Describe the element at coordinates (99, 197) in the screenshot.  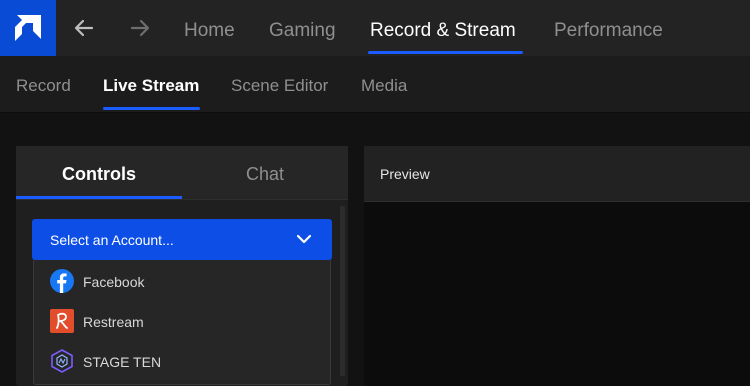
I see `active-panel-tab-indicator` at that location.